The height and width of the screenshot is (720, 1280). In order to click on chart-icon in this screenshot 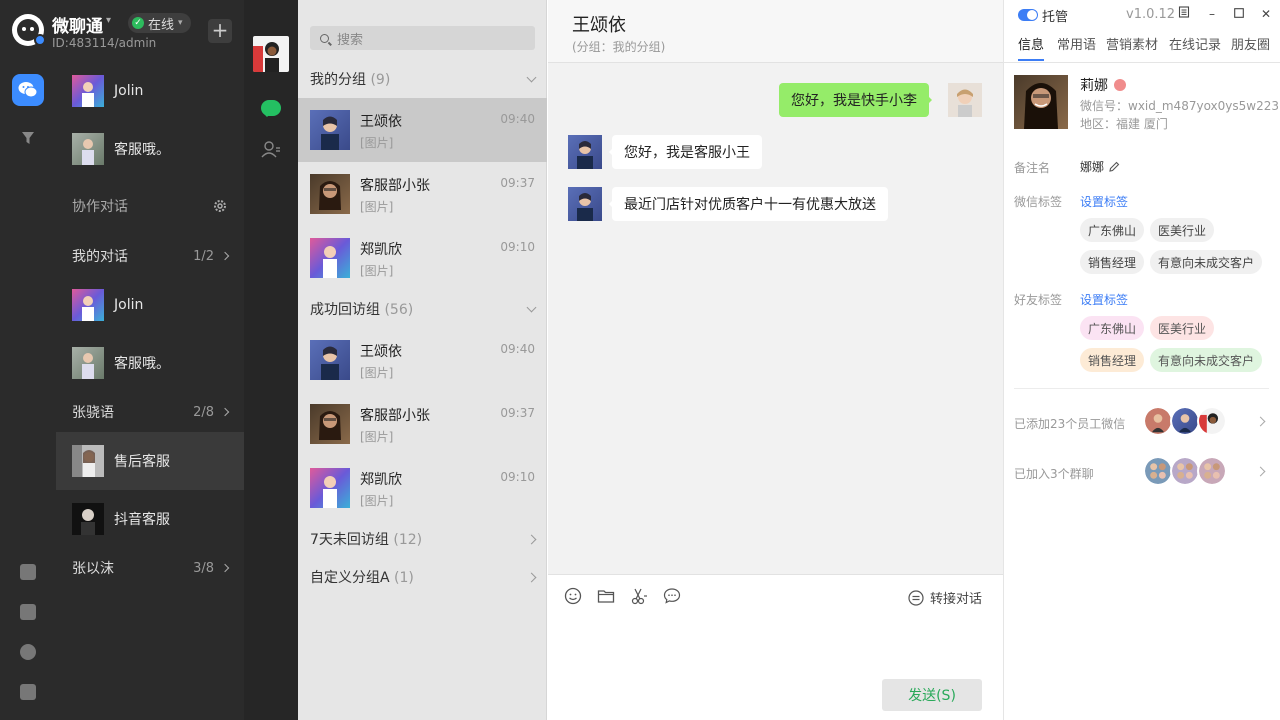, I will do `click(28, 572)`.